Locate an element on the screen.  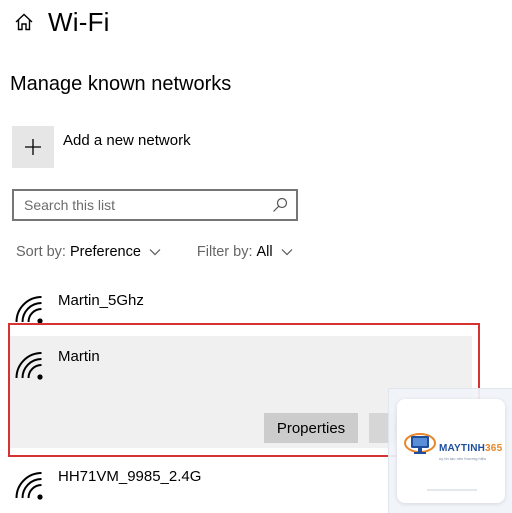
network-name: Martin_5Ghz is located at coordinates (101, 300).